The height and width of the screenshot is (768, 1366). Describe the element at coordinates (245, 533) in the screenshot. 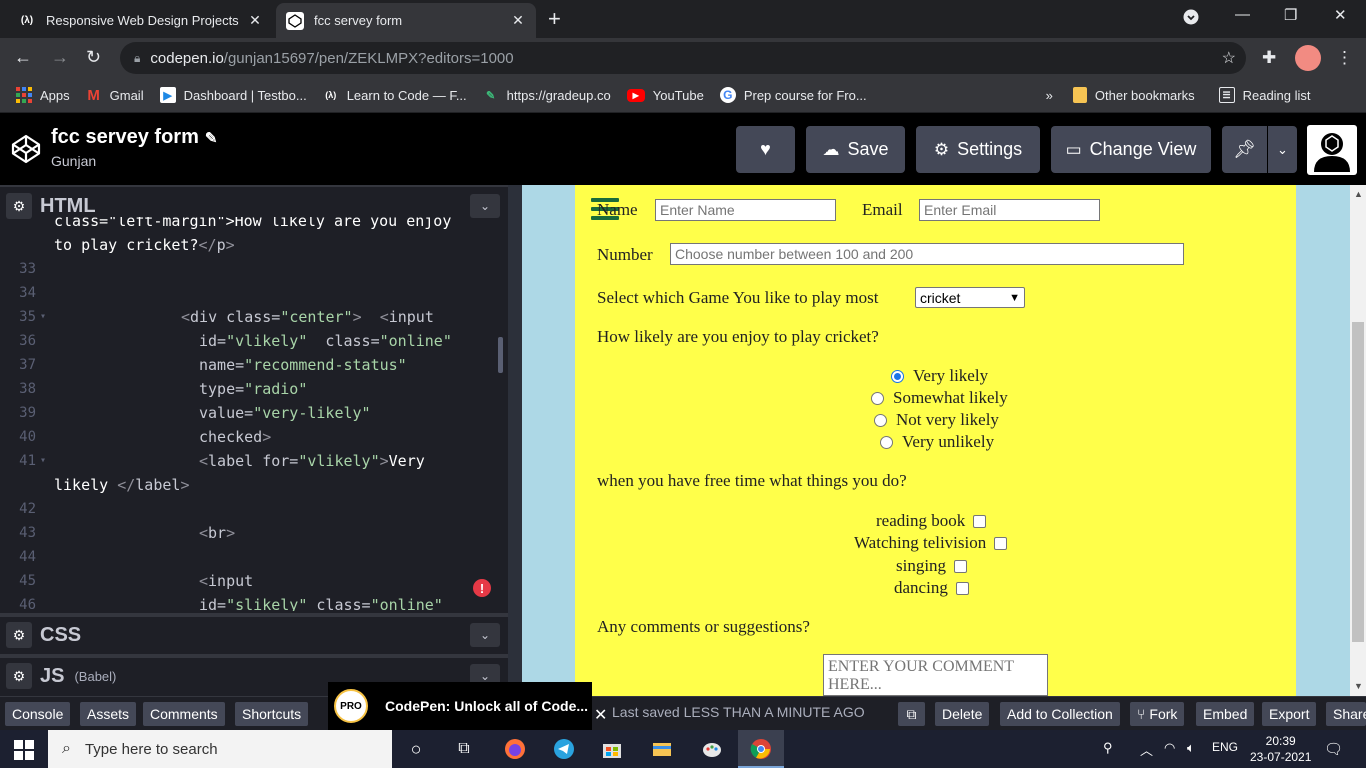

I see `code-line: 43 <br>` at that location.